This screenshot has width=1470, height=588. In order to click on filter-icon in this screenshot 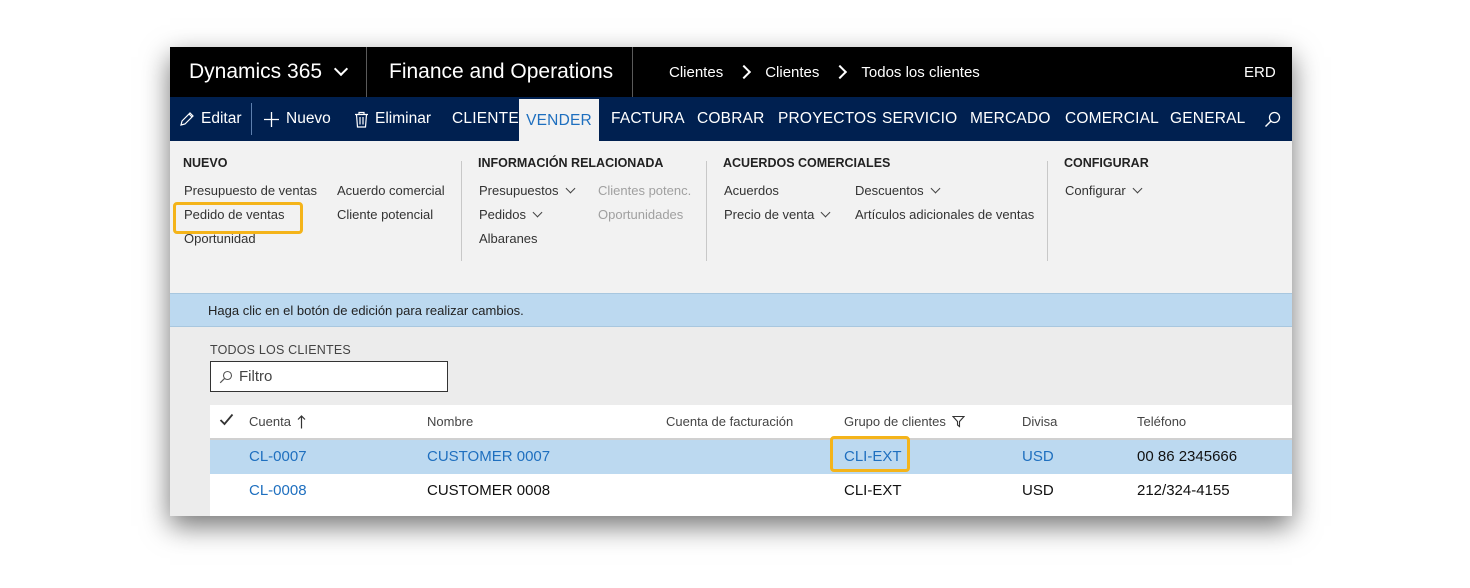, I will do `click(958, 421)`.